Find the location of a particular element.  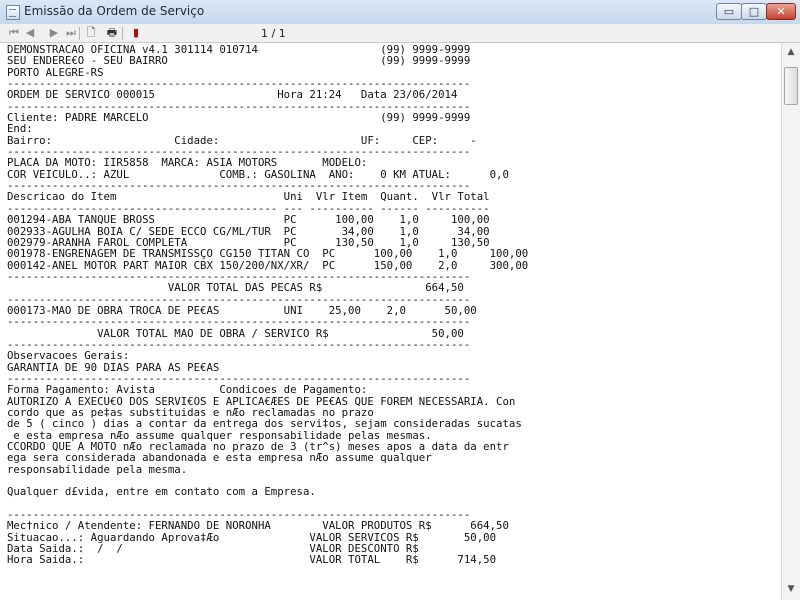

preview-toolbar: ⏮ ◀ ▶ ⏭ 🗋 🖶 ▮ 1 / 1 is located at coordinates (400, 33).